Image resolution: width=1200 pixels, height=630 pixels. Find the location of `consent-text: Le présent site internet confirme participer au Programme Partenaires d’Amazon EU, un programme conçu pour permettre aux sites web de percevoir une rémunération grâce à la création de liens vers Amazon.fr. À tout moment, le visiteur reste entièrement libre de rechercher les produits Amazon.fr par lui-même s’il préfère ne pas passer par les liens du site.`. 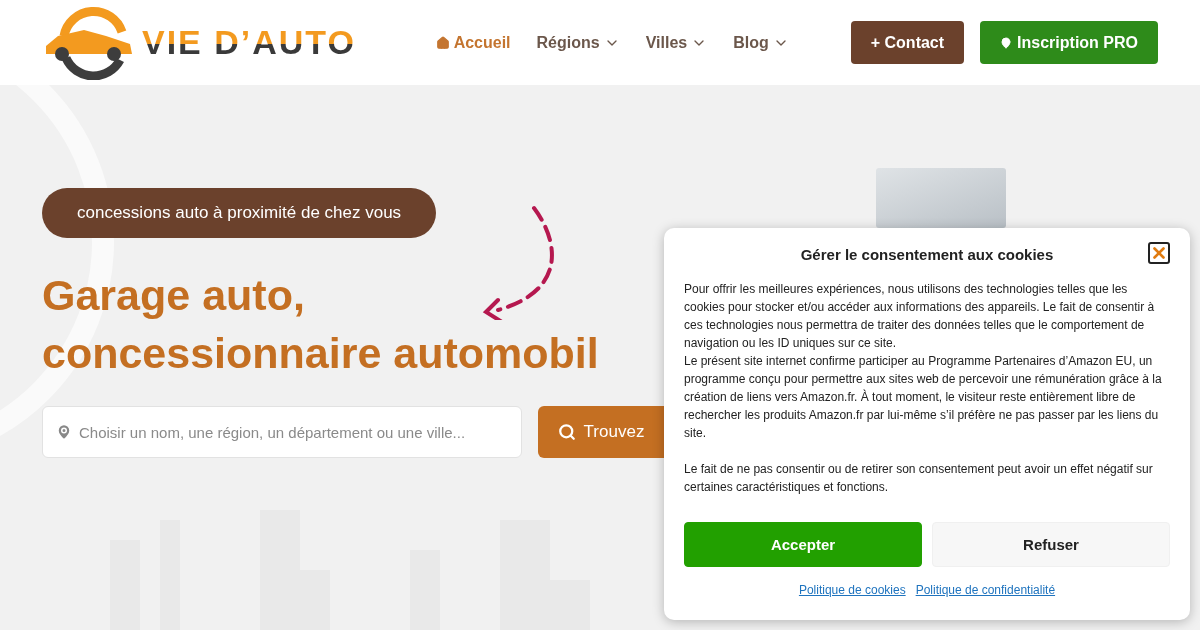

consent-text: Le présent site internet confirme participer au Programme Partenaires d’Amazon EU, un programme conçu pour permettre aux sites web de percevoir une rémunération grâce à la création de liens vers Amazon.fr. À tout moment, le visiteur reste entièrement libre de rechercher les produits Amazon.fr par lui-même s’il préfère ne pas passer par les liens du site. is located at coordinates (923, 397).